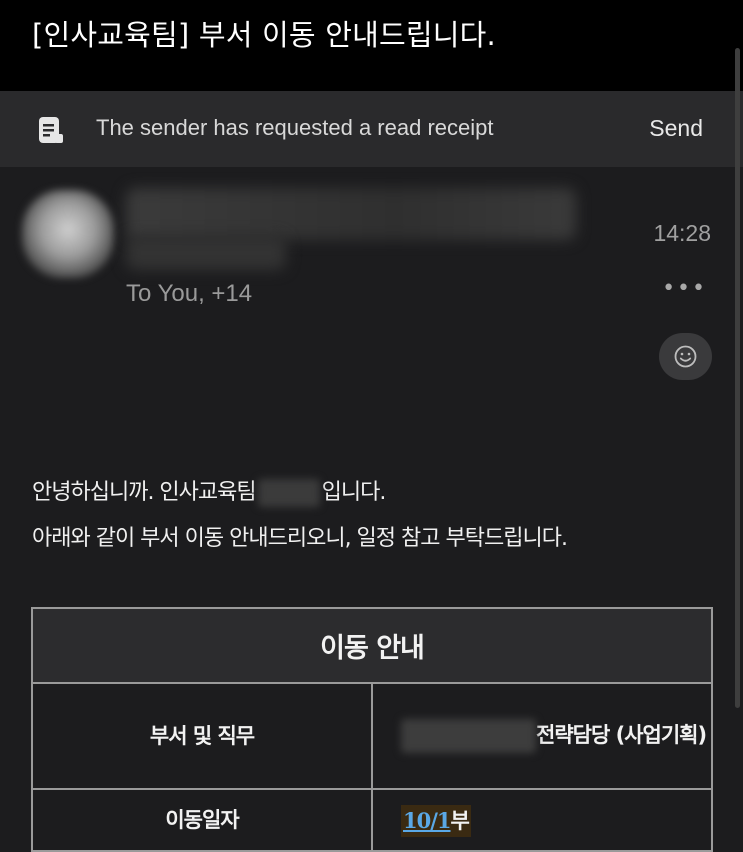  What do you see at coordinates (737, 378) in the screenshot?
I see `scrollbar` at bounding box center [737, 378].